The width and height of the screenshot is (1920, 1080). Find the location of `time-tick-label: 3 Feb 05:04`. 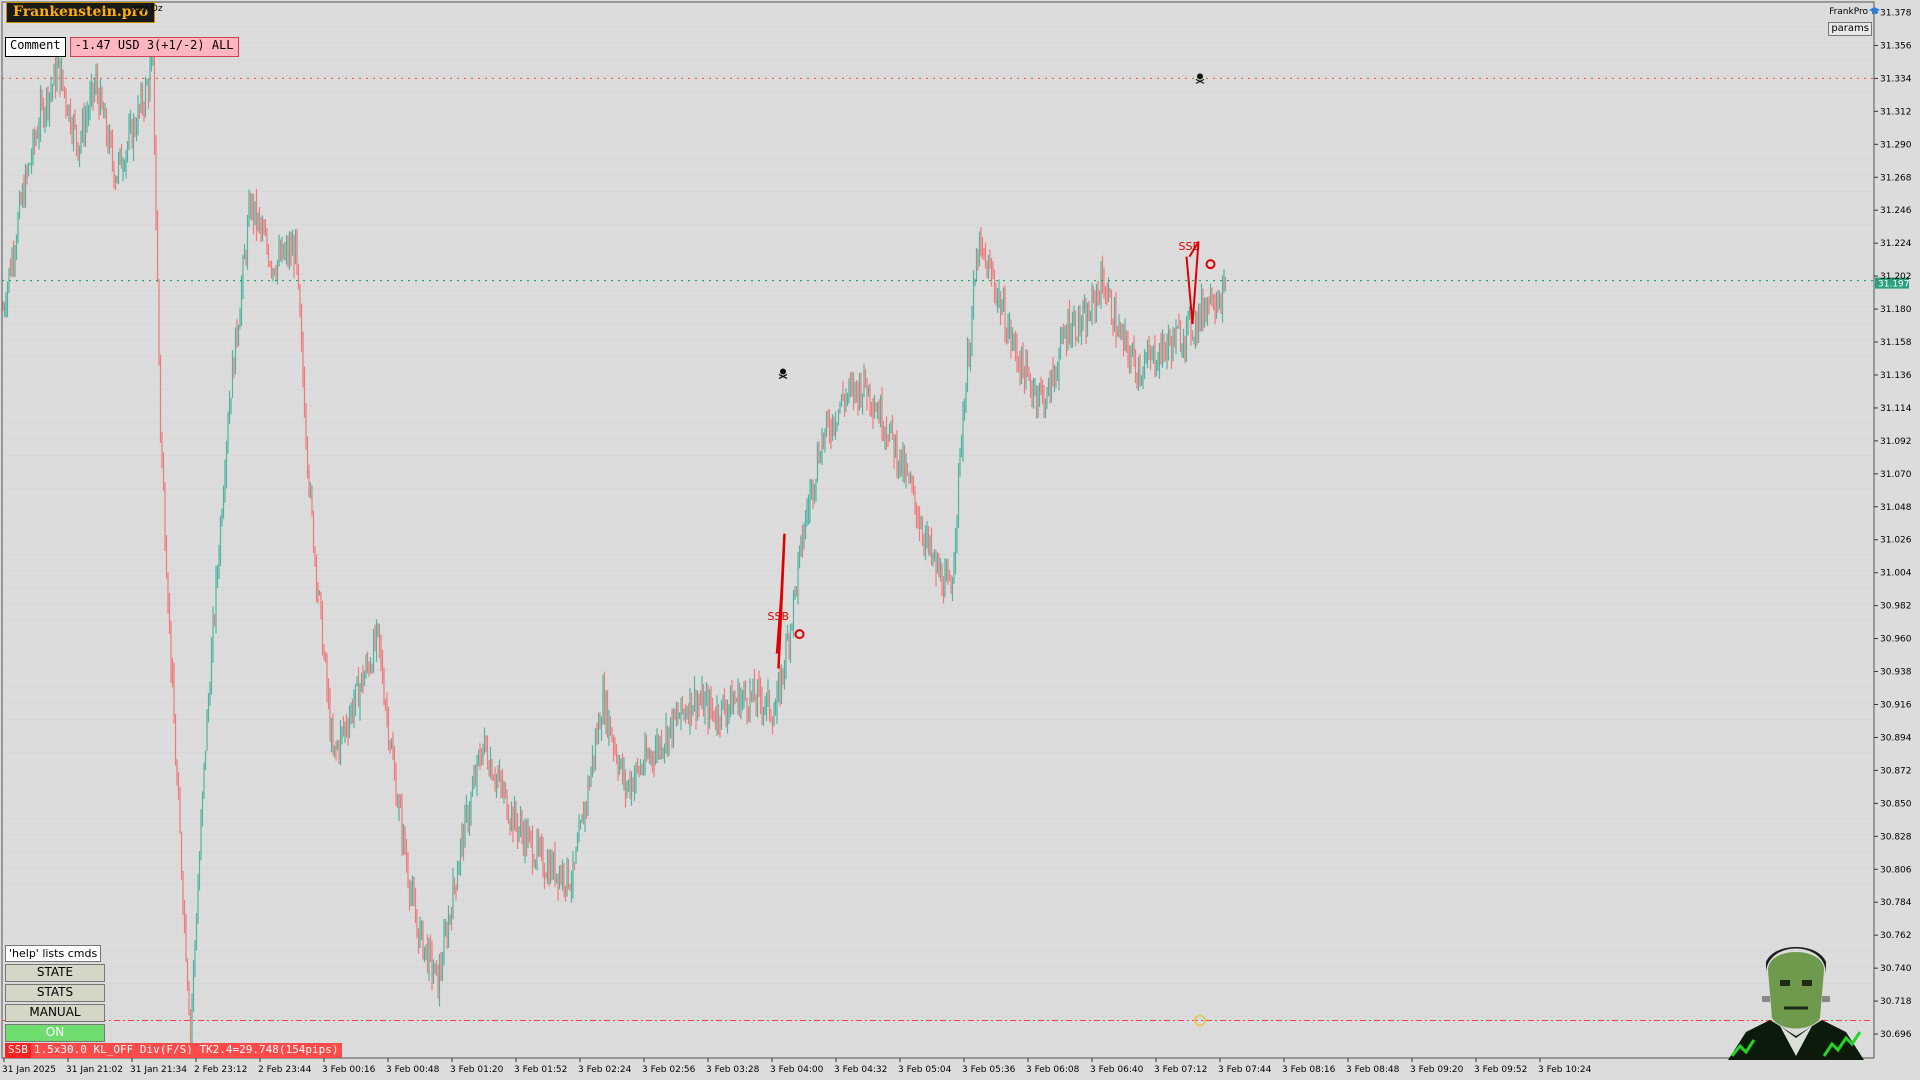

time-tick-label: 3 Feb 05:04 is located at coordinates (925, 1070).